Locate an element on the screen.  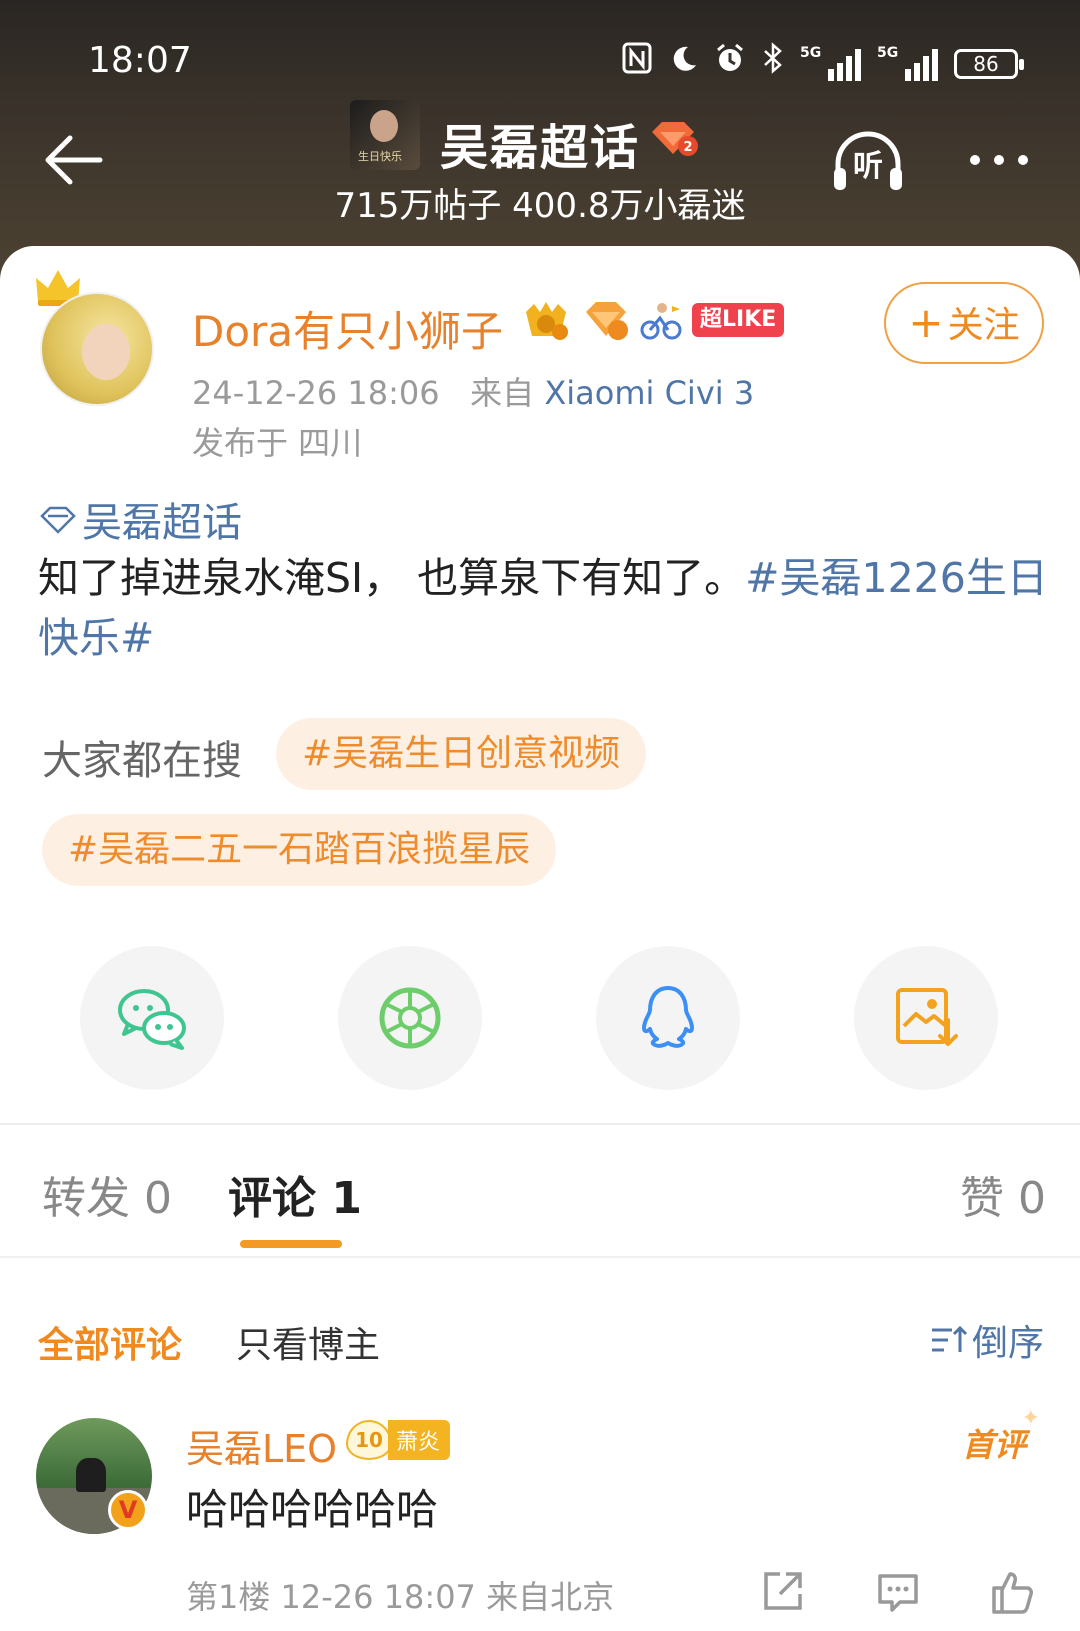
verified-badge: V is located at coordinates (128, 1510).